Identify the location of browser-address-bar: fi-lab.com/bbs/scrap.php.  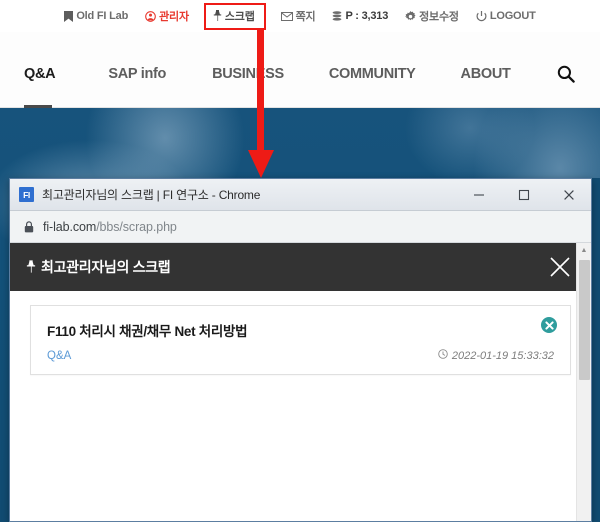
(300, 227).